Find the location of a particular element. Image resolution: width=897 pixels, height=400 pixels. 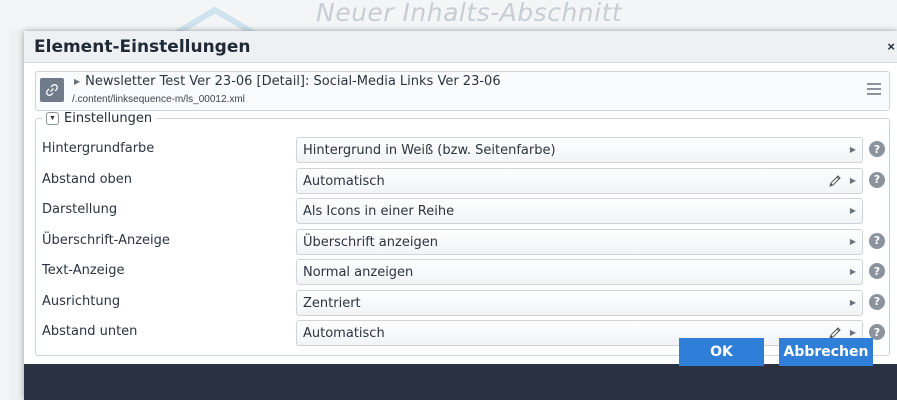

settings-row: Abstand oben Automatisch ▶? is located at coordinates (462, 180).